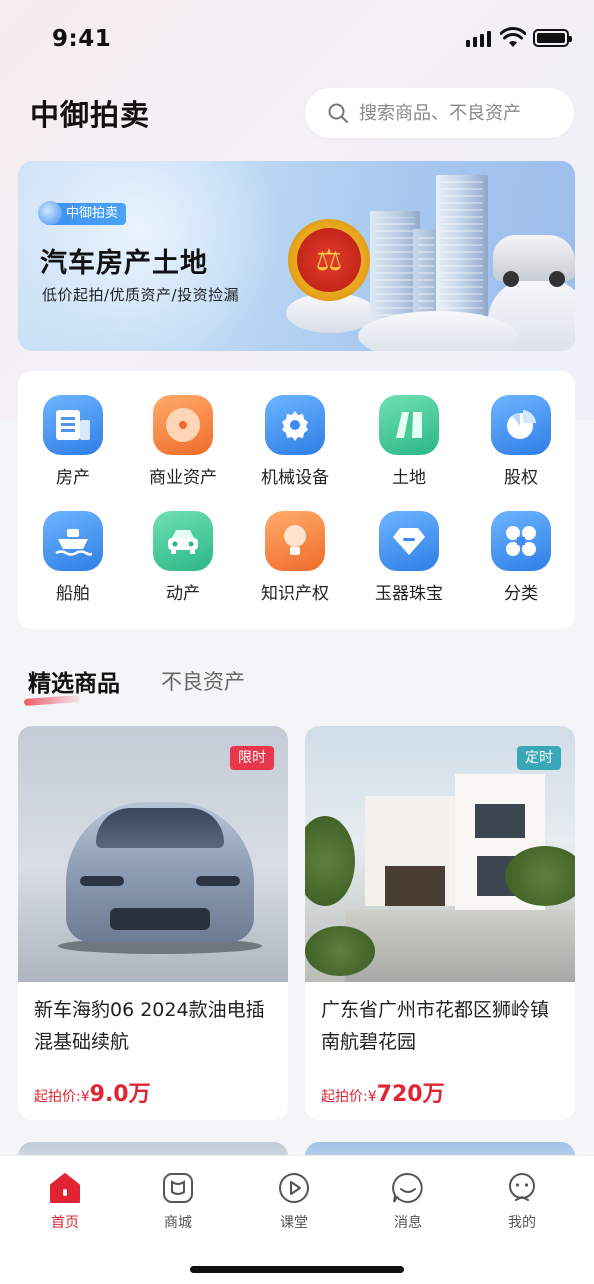  Describe the element at coordinates (183, 594) in the screenshot. I see `category-label: 动产` at that location.